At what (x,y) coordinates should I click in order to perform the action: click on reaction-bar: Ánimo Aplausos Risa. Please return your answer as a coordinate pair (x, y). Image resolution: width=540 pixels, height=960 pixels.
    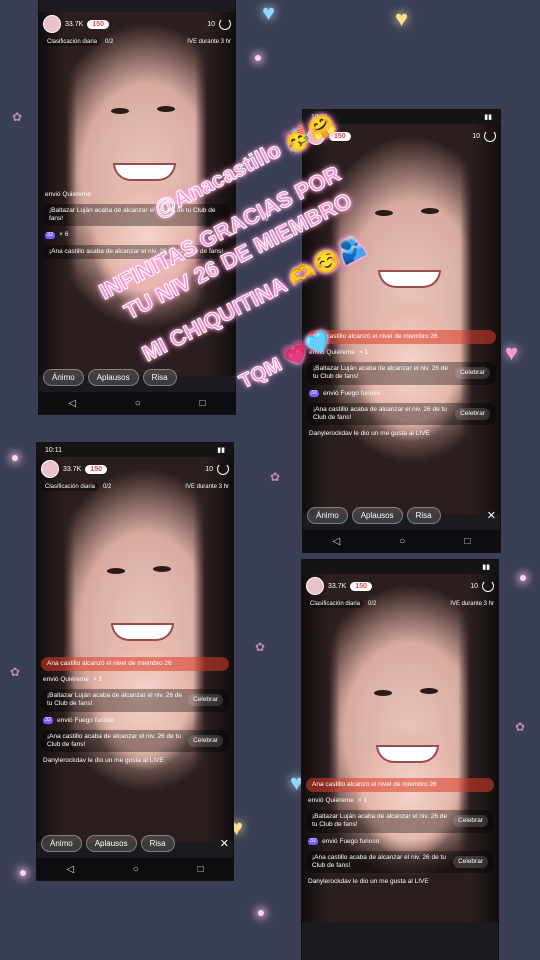
    Looking at the image, I should click on (137, 377).